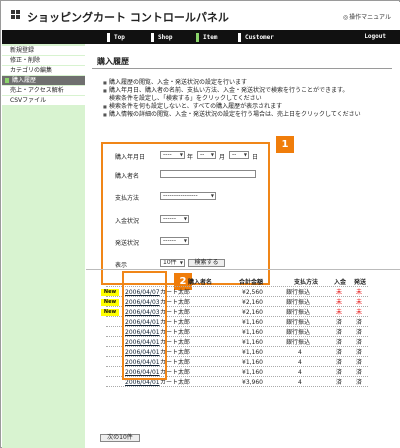  I want to click on day-select: --, so click(239, 155).